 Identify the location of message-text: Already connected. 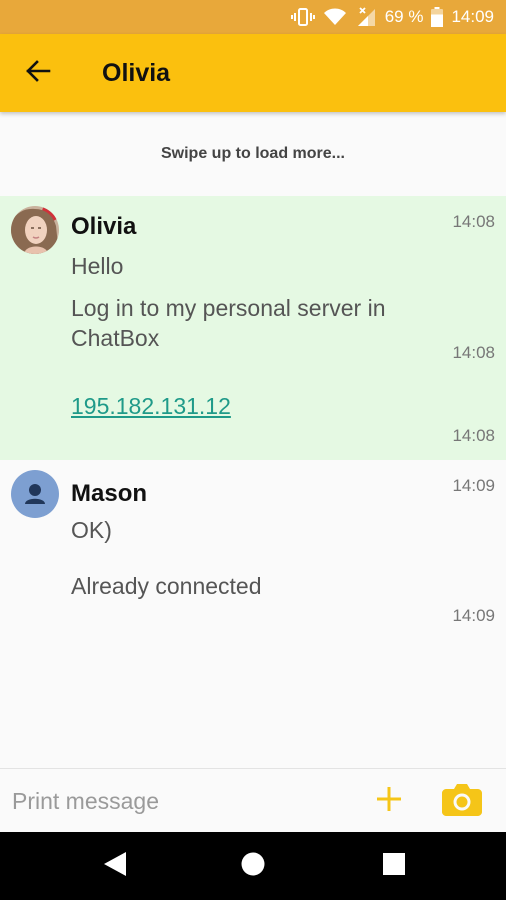
(166, 586).